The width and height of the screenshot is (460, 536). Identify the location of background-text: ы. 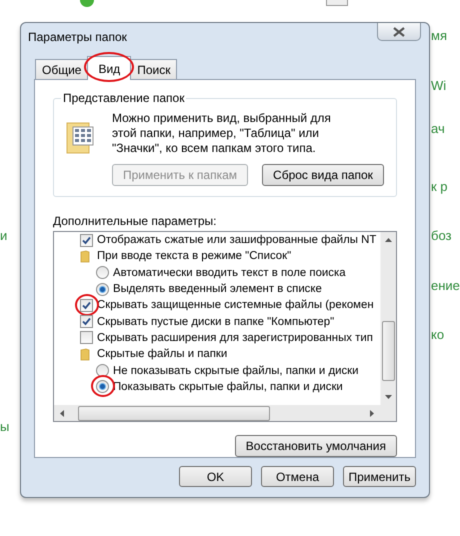
(5, 426).